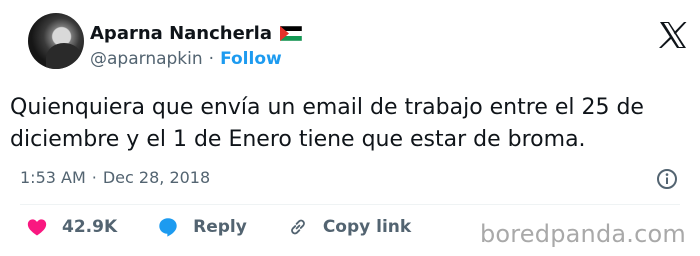 This screenshot has height=256, width=700. I want to click on copy-link-label: Copy link, so click(367, 227).